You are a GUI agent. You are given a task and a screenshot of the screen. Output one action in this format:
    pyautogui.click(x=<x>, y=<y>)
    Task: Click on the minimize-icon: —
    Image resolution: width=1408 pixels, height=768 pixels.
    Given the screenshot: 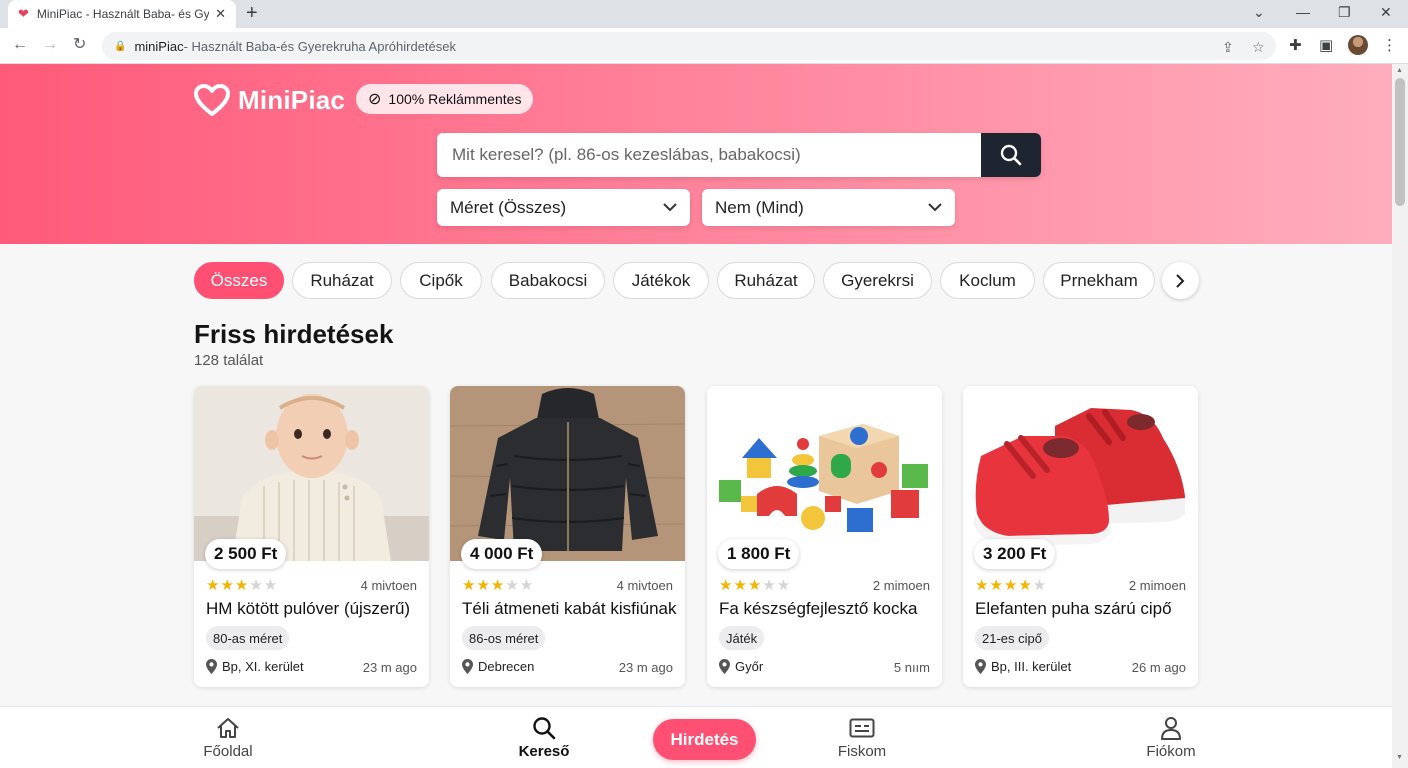 What is the action you would take?
    pyautogui.click(x=1303, y=12)
    